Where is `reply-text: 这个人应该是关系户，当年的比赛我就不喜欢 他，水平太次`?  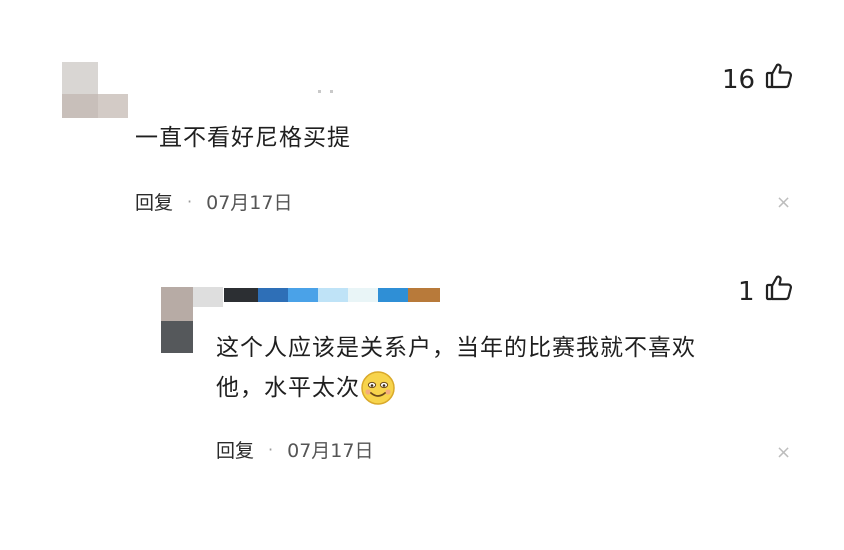 reply-text: 这个人应该是关系户，当年的比赛我就不喜欢 他，水平太次 is located at coordinates (456, 368).